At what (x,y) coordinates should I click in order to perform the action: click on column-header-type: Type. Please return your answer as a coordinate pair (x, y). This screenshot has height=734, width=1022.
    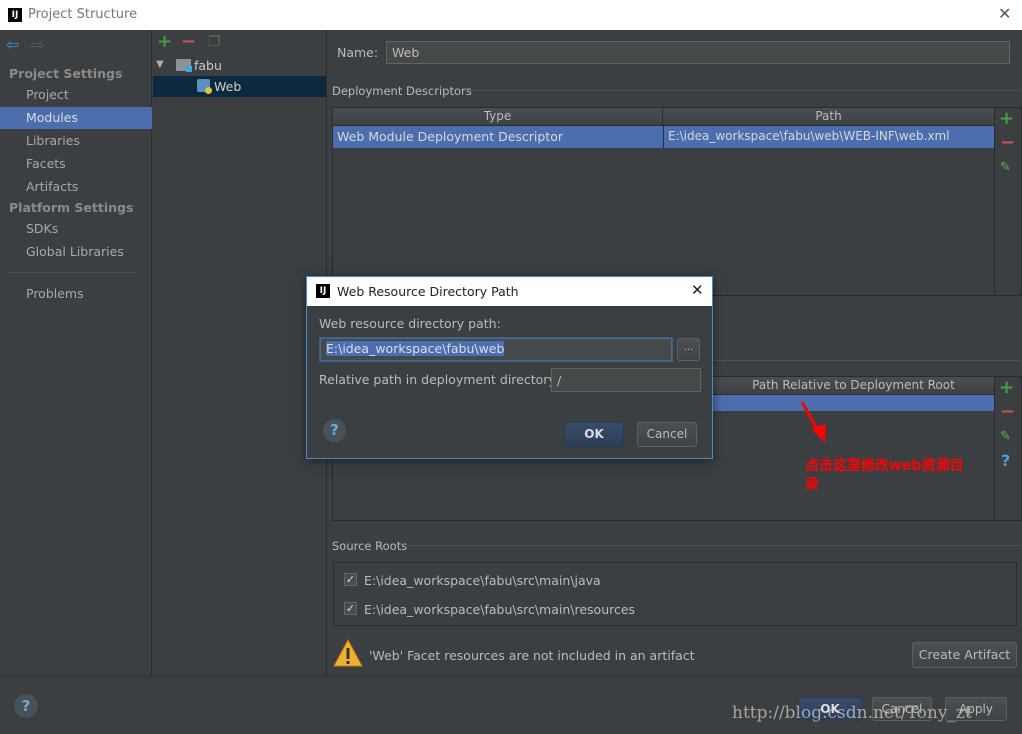
    Looking at the image, I should click on (498, 117).